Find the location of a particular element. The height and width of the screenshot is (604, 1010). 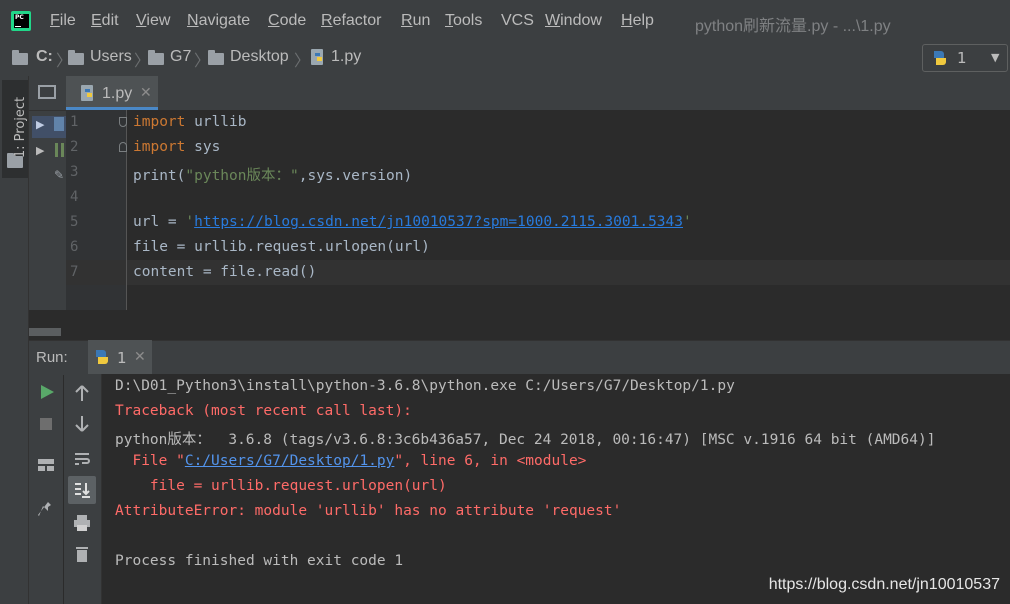

line-number: 6 is located at coordinates (74, 247).